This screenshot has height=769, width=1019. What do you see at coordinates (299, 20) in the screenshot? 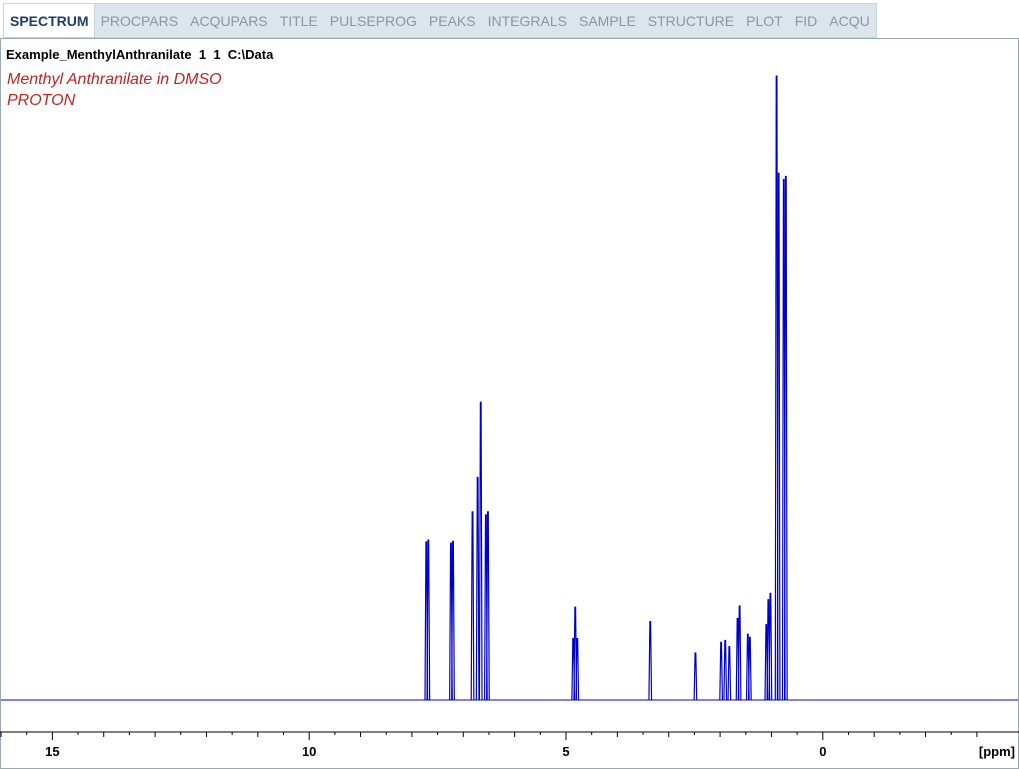
I see `tab-title: TITLE` at bounding box center [299, 20].